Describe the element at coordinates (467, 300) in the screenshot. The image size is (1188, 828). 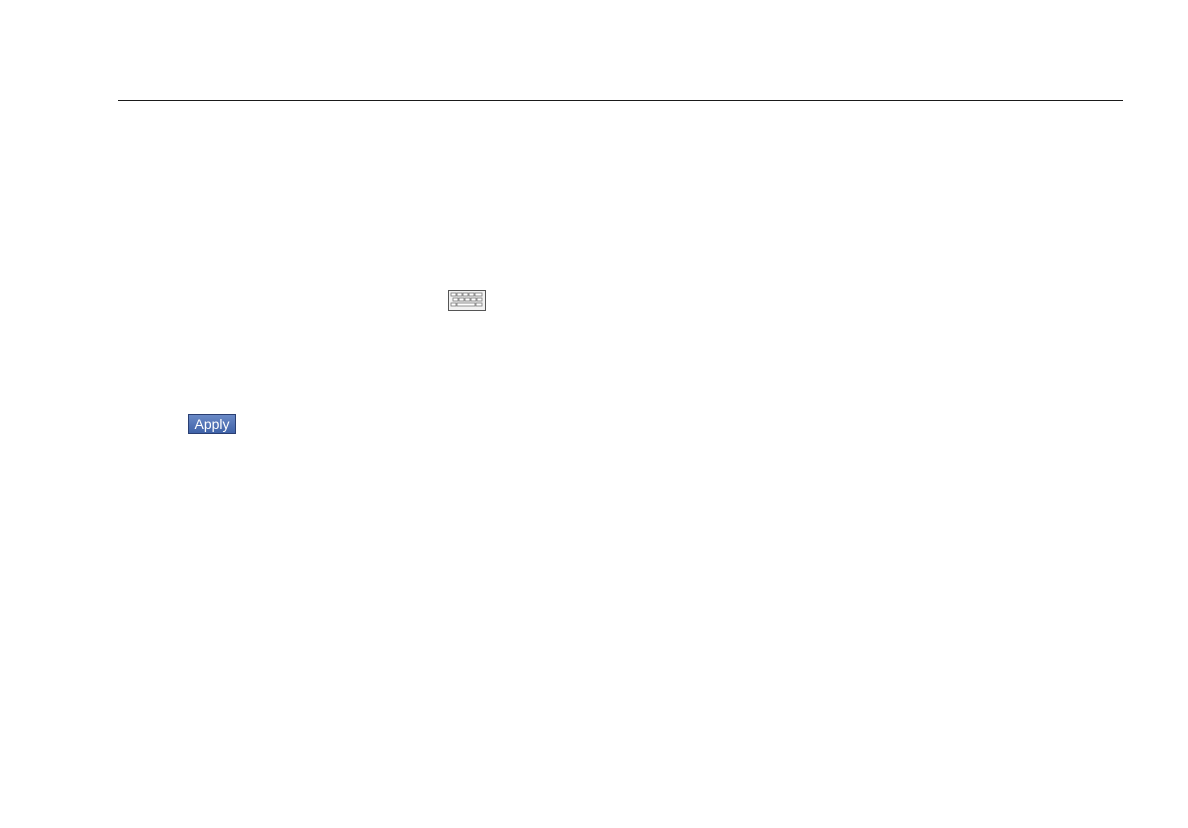
I see `keyboard-icon` at that location.